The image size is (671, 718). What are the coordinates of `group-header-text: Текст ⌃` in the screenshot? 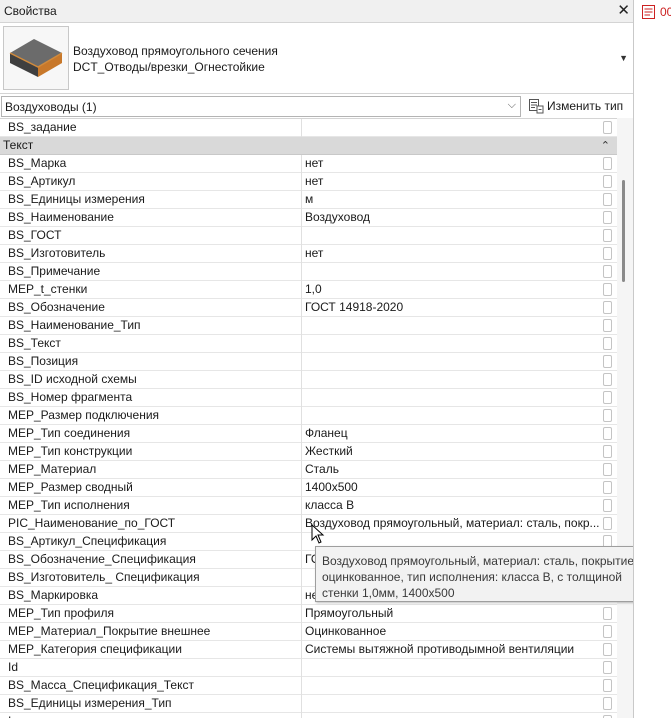 It's located at (316, 146).